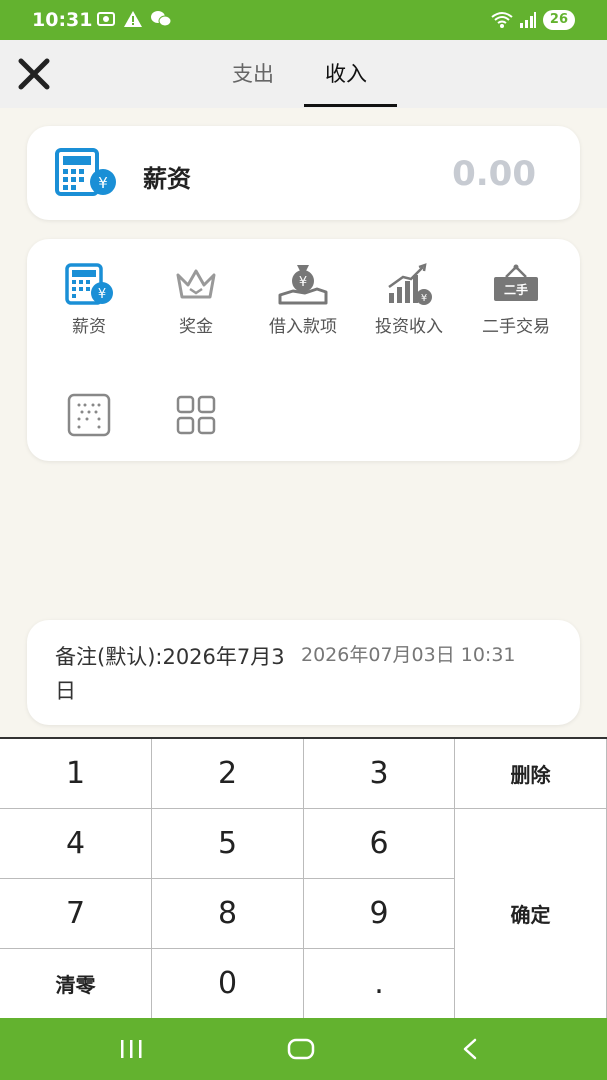  I want to click on amount-value: 0.00, so click(494, 174).